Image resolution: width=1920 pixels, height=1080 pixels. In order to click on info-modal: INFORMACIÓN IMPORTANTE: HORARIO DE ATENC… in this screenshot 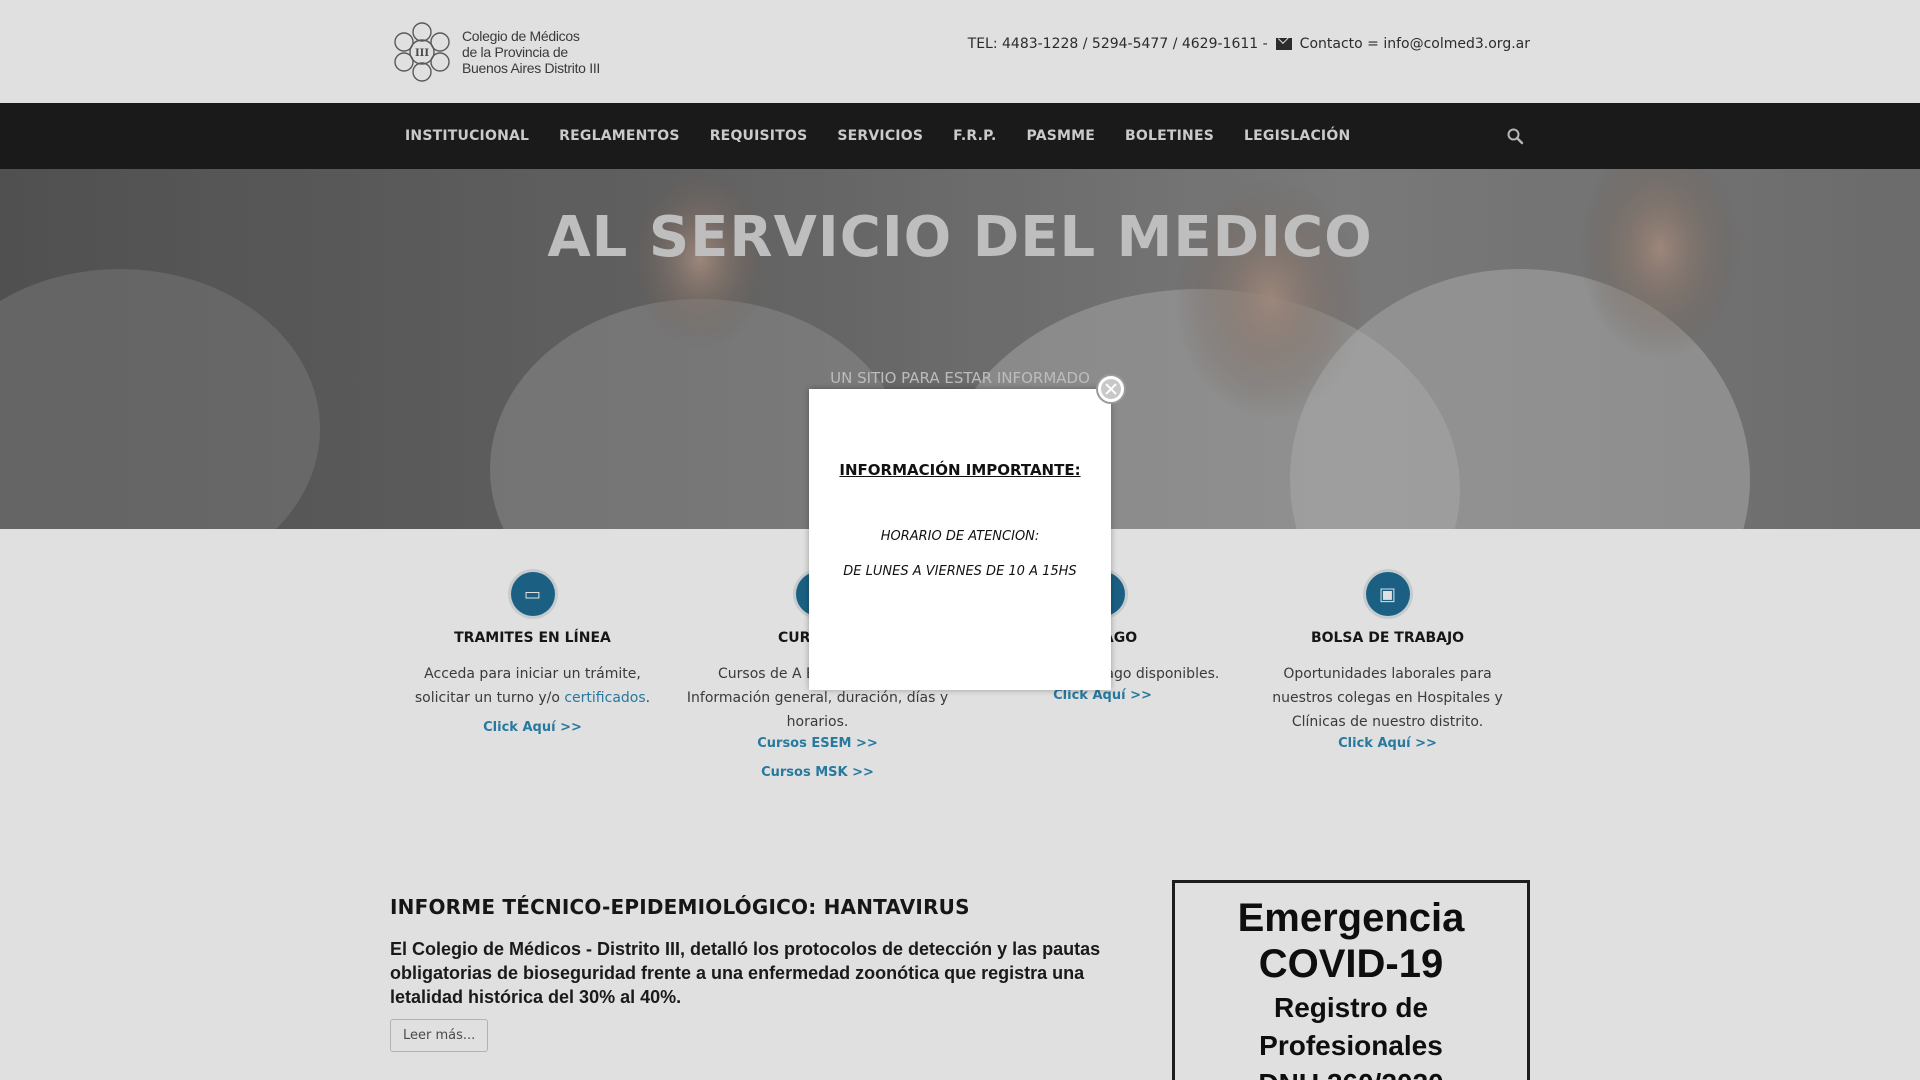, I will do `click(960, 539)`.